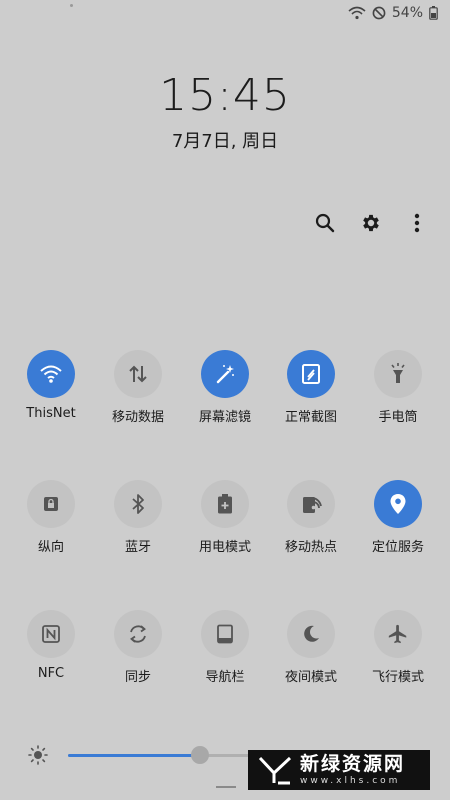 The width and height of the screenshot is (450, 800). I want to click on flashlight-icon, so click(398, 373).